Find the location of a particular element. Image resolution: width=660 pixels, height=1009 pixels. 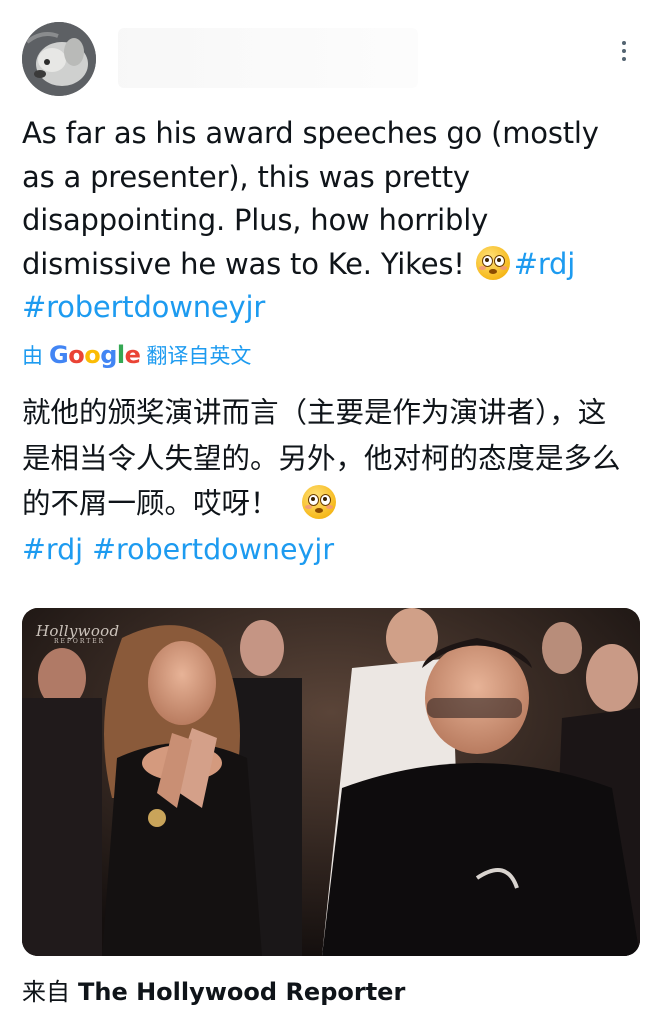

more-options-icon is located at coordinates (624, 51).